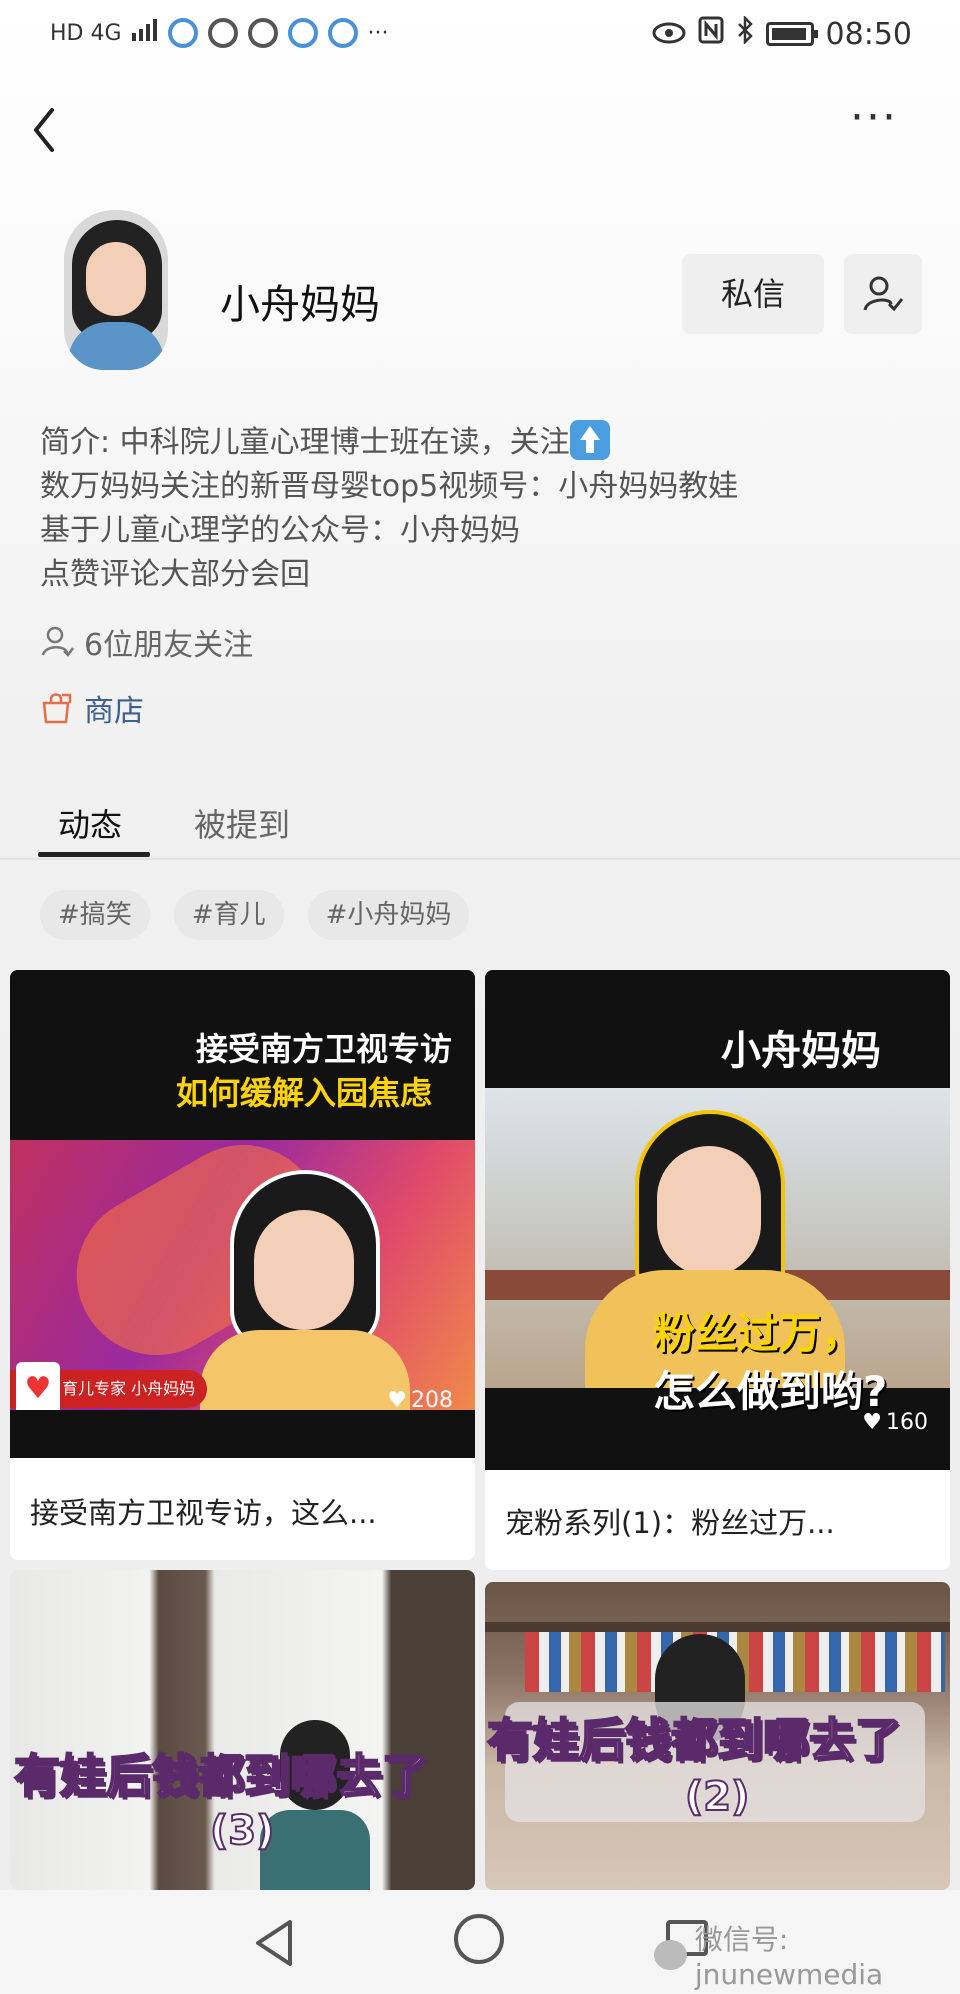 The width and height of the screenshot is (960, 1994). I want to click on shop-label: 商店, so click(114, 711).